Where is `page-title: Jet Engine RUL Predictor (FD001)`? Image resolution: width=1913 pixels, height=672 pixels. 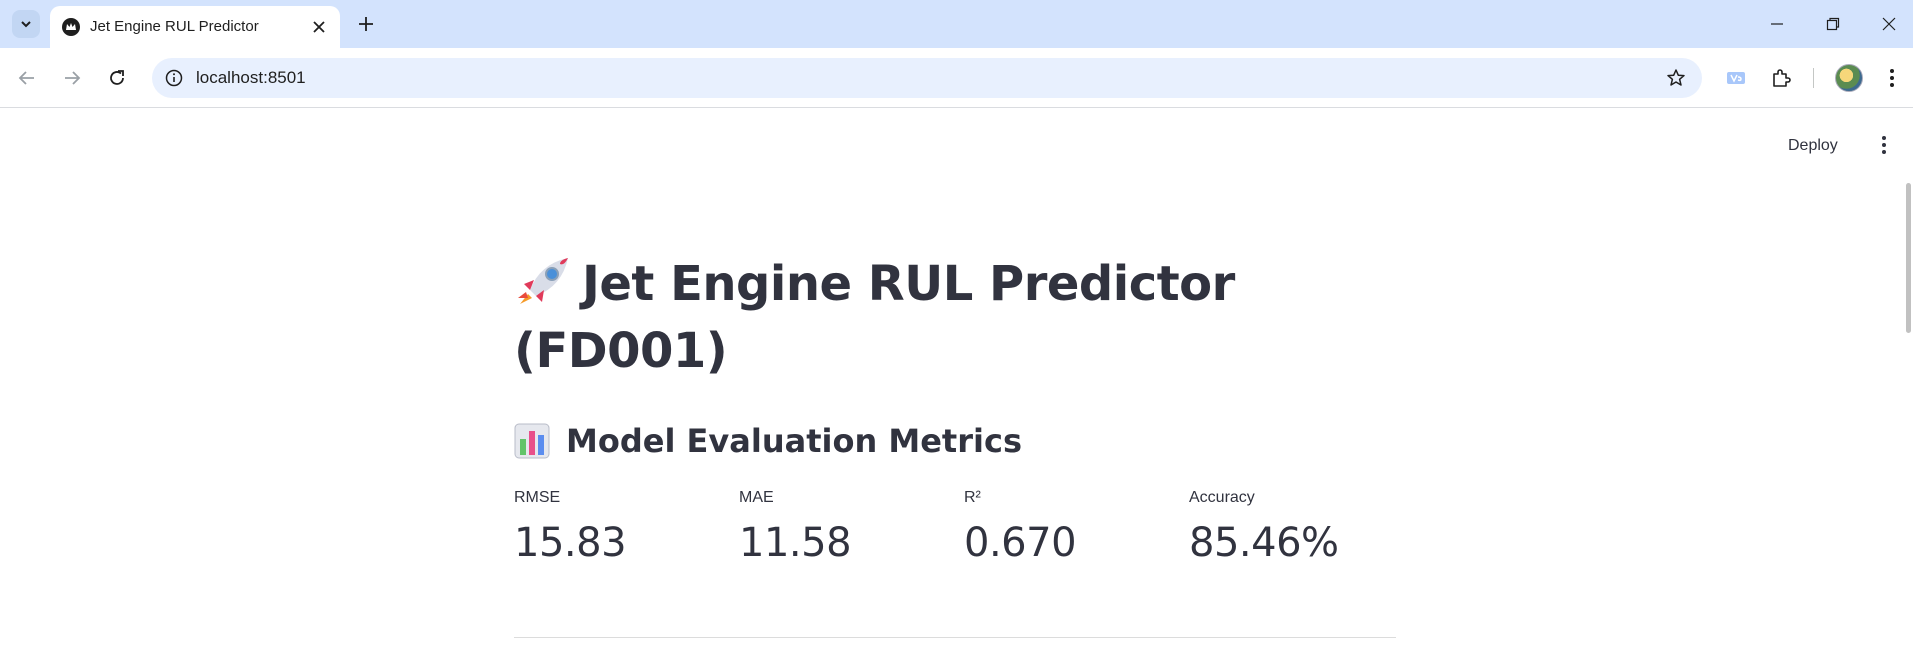
page-title: Jet Engine RUL Predictor (FD001) is located at coordinates (914, 318).